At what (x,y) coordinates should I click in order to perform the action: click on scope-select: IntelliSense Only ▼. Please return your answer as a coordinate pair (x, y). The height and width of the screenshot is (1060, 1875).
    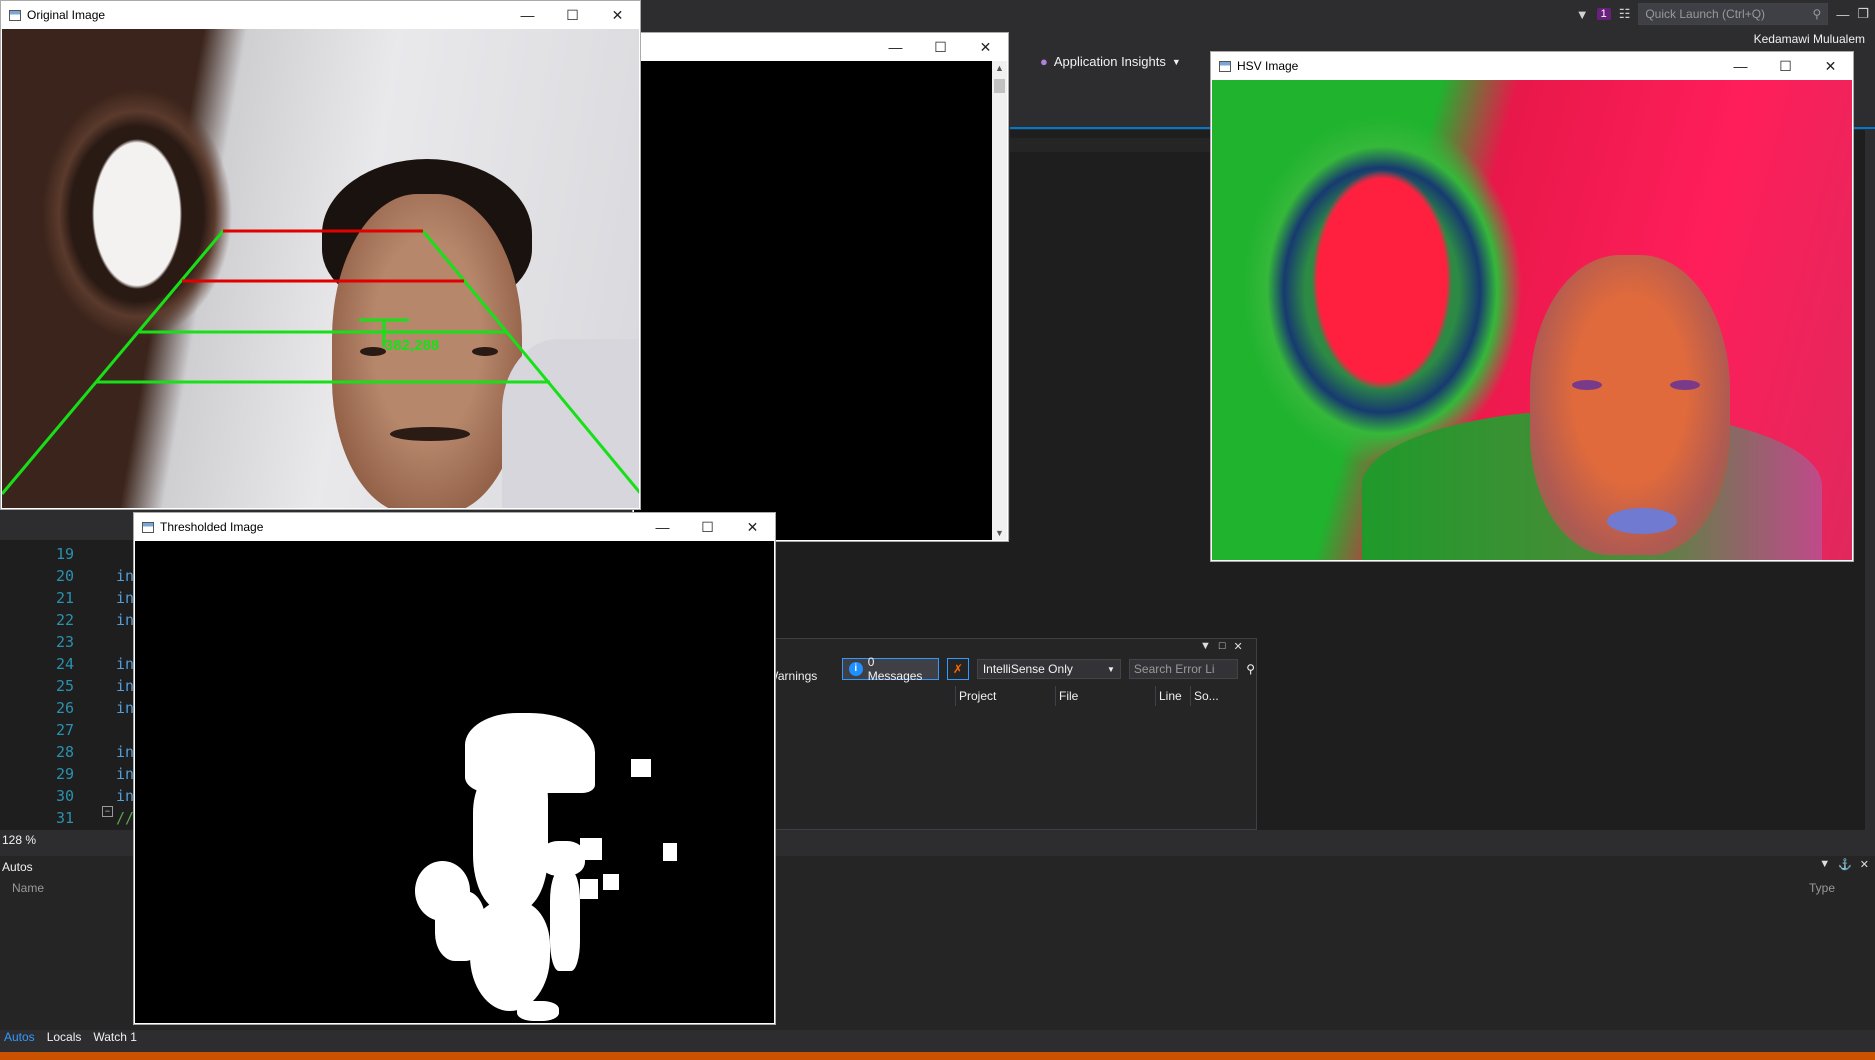
    Looking at the image, I should click on (1048, 669).